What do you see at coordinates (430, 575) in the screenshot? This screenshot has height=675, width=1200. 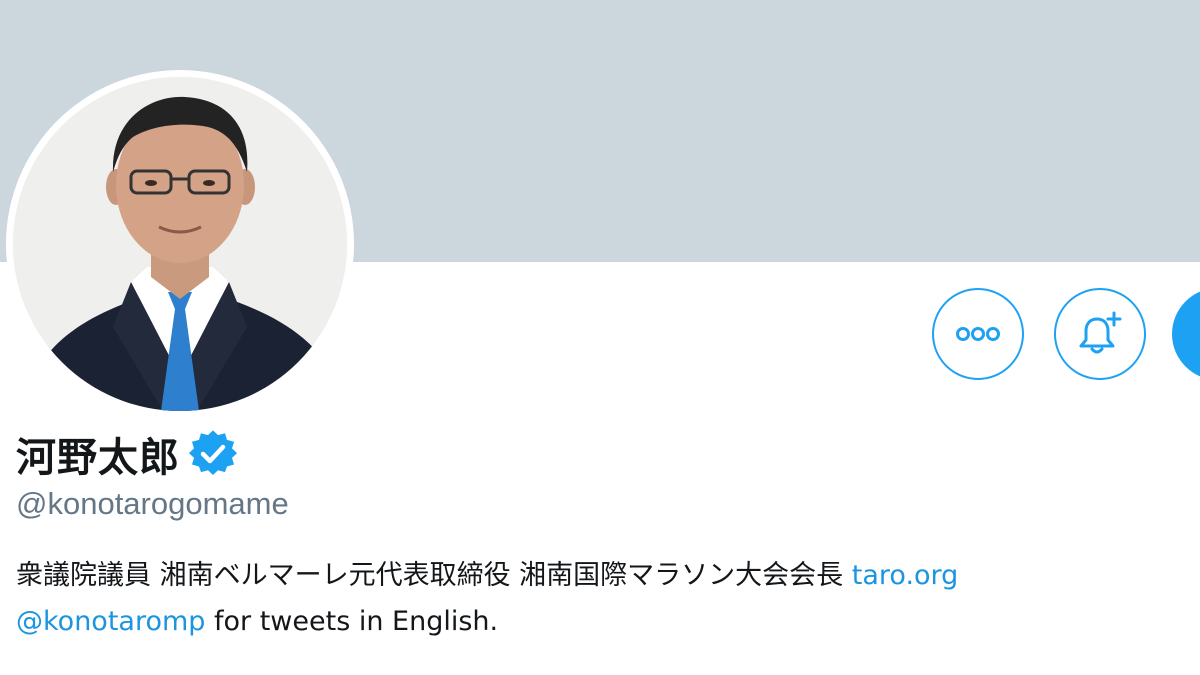 I see `bio-text: 衆議院議員 湘南ベルマーレ元代表取締役 湘南国際マラソン大会会長` at bounding box center [430, 575].